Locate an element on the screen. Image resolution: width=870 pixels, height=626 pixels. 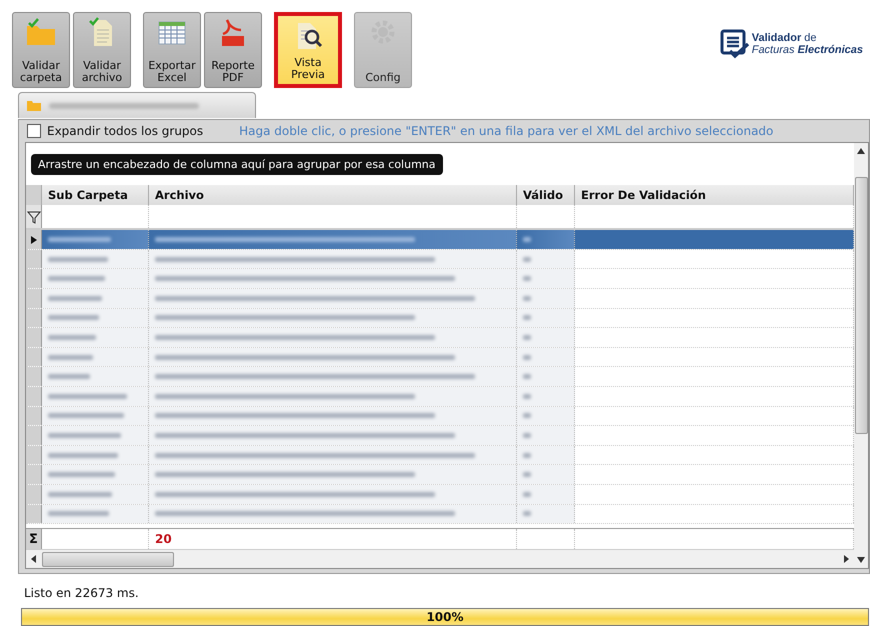
scroll-left-icon is located at coordinates (34, 559).